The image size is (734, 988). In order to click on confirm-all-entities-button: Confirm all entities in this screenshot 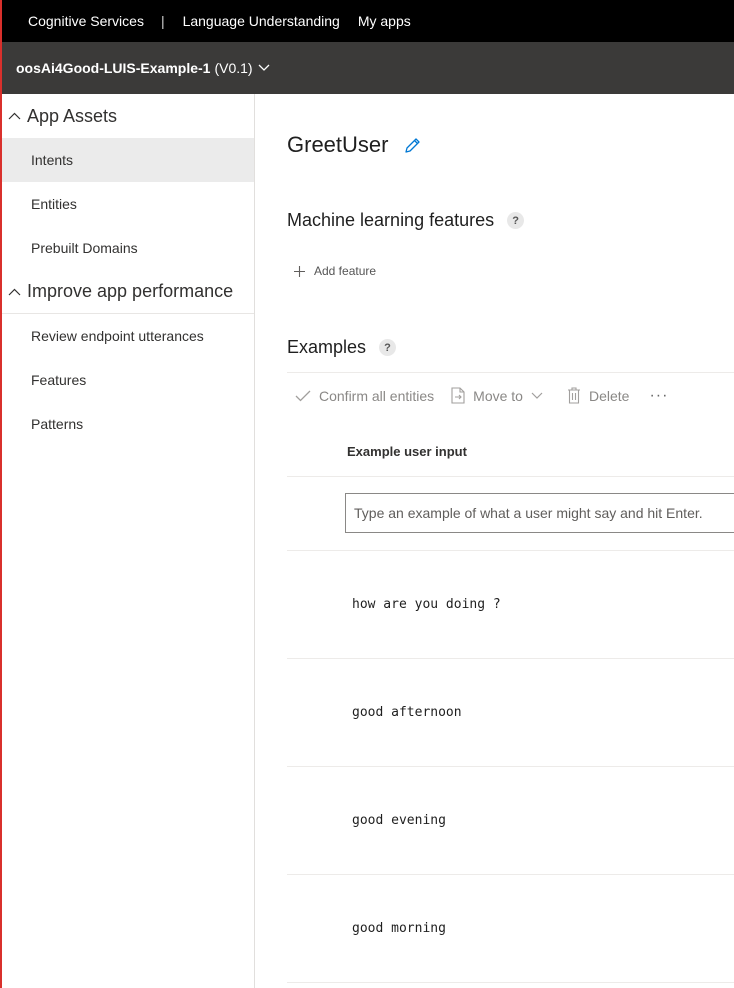, I will do `click(364, 396)`.